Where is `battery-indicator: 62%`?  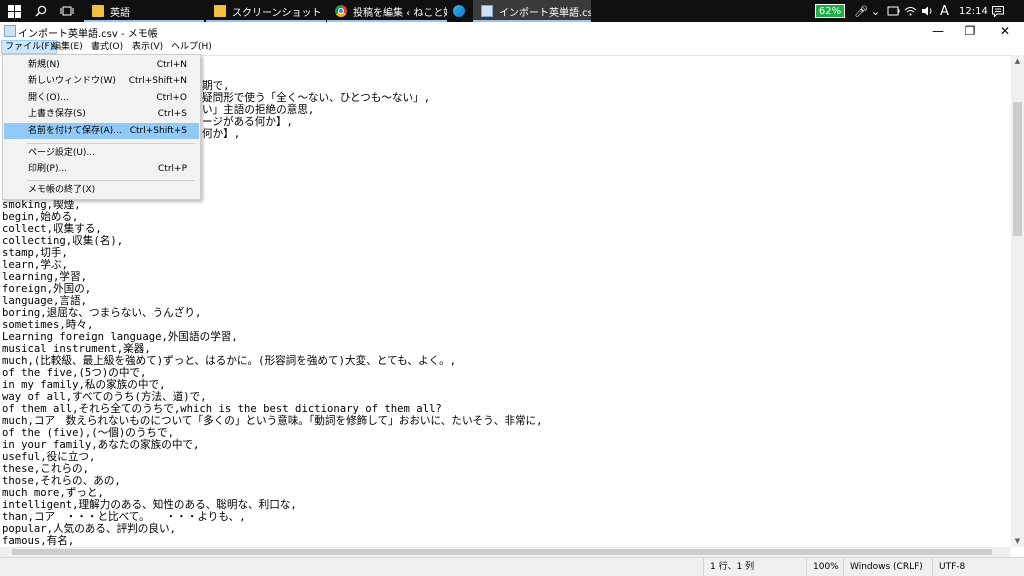
battery-indicator: 62% is located at coordinates (830, 11).